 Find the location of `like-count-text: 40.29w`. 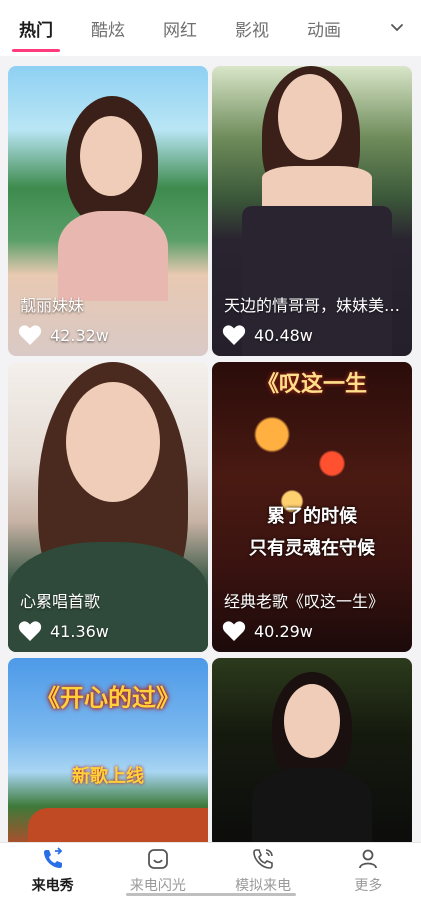

like-count-text: 40.29w is located at coordinates (283, 631).